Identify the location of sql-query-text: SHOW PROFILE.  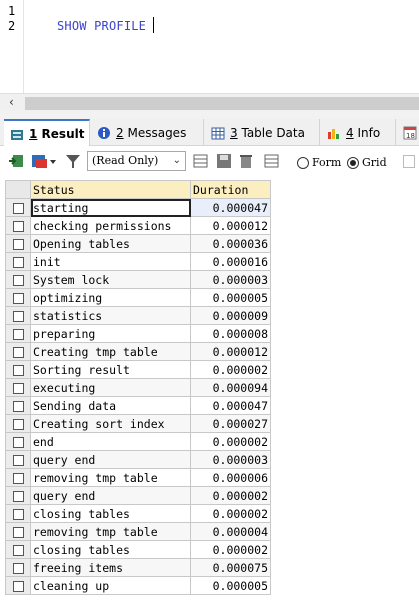
(101, 26).